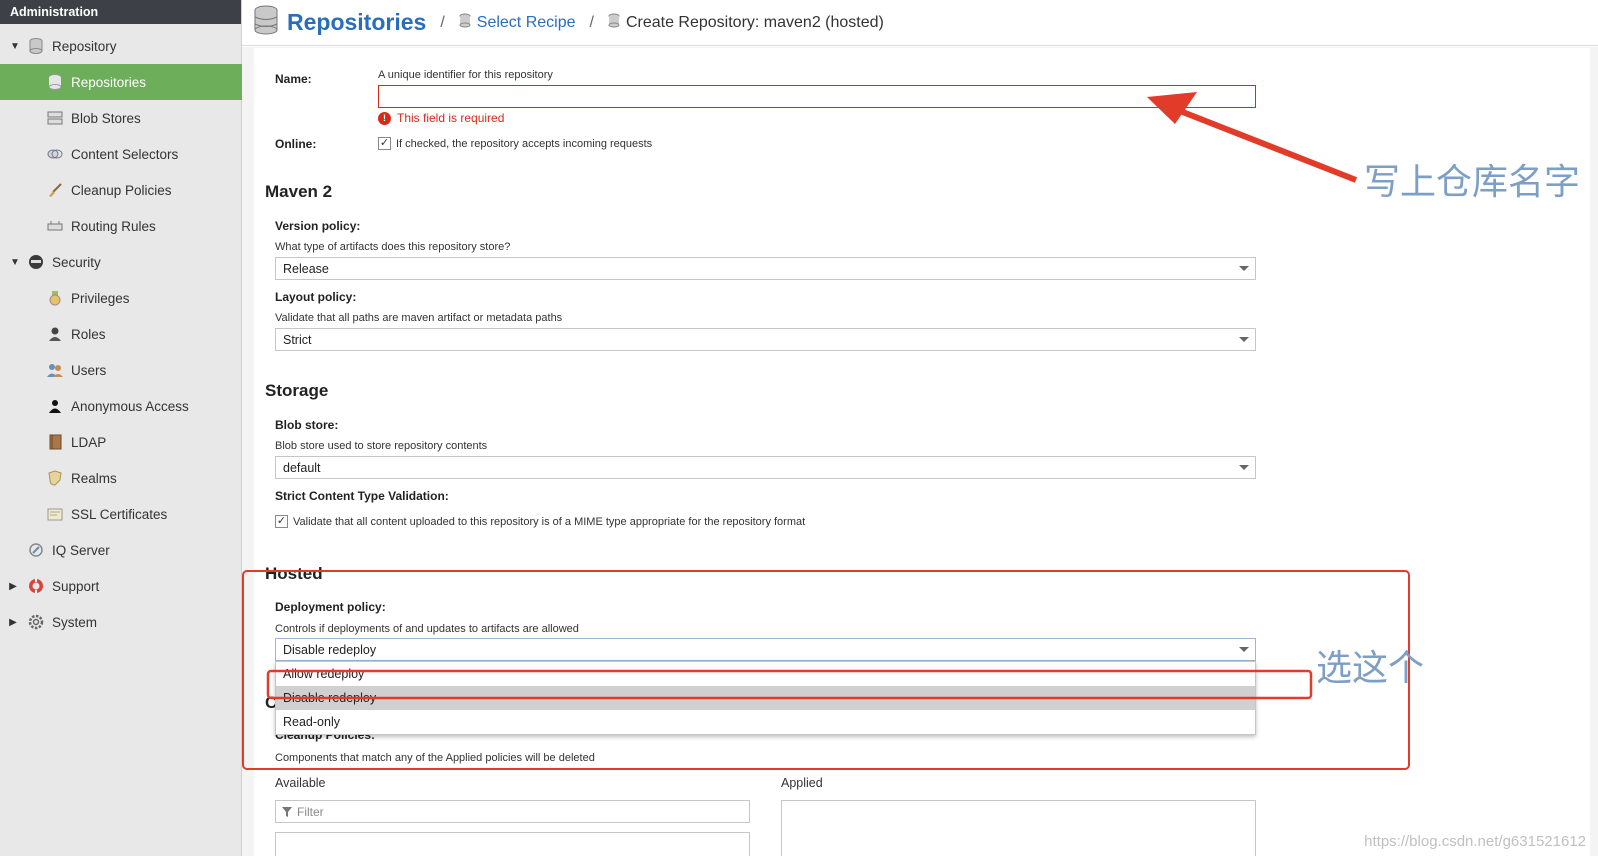 This screenshot has width=1598, height=856. Describe the element at coordinates (1475, 841) in the screenshot. I see `watermark: https://blog.csdn.net/g631521612` at that location.